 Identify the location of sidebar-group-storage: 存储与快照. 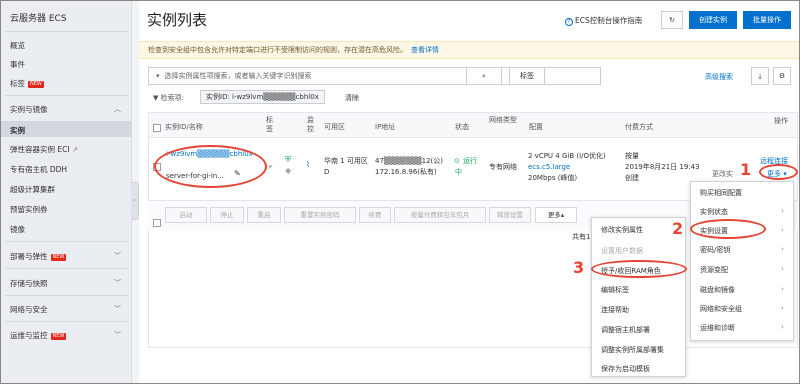
(29, 283).